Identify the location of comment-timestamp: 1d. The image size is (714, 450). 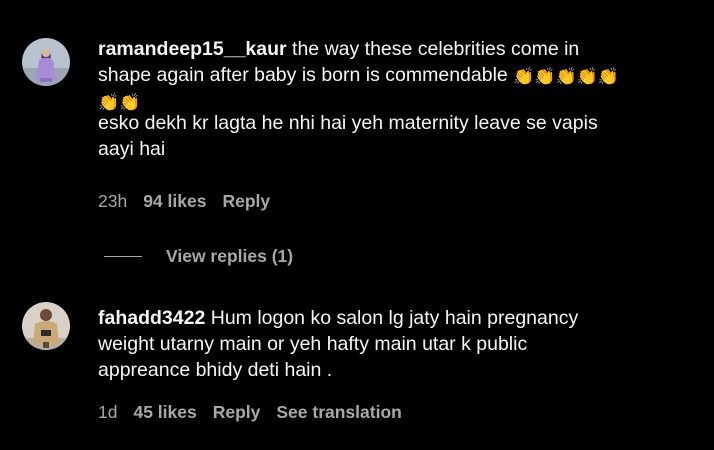
(108, 412).